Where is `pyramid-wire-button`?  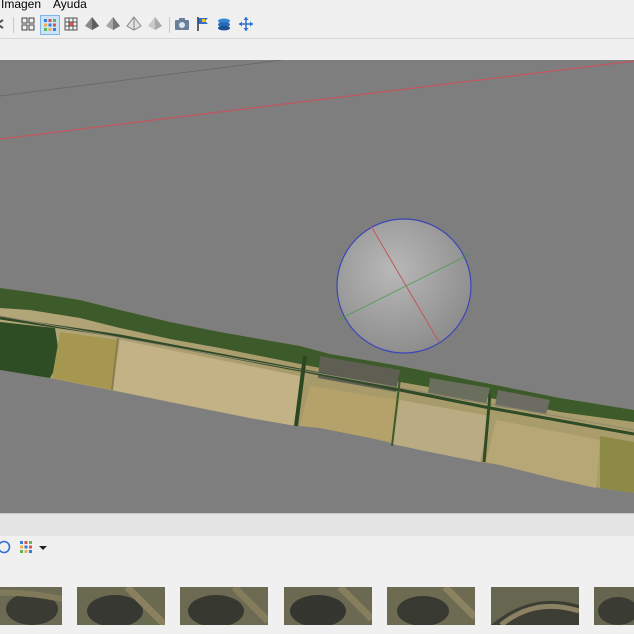
pyramid-wire-button is located at coordinates (135, 25).